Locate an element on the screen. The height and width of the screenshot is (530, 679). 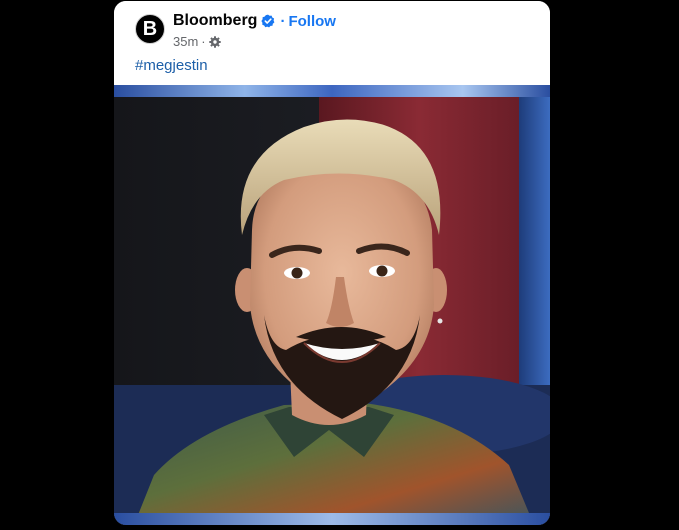
post-timestamp: 35m is located at coordinates (185, 41).